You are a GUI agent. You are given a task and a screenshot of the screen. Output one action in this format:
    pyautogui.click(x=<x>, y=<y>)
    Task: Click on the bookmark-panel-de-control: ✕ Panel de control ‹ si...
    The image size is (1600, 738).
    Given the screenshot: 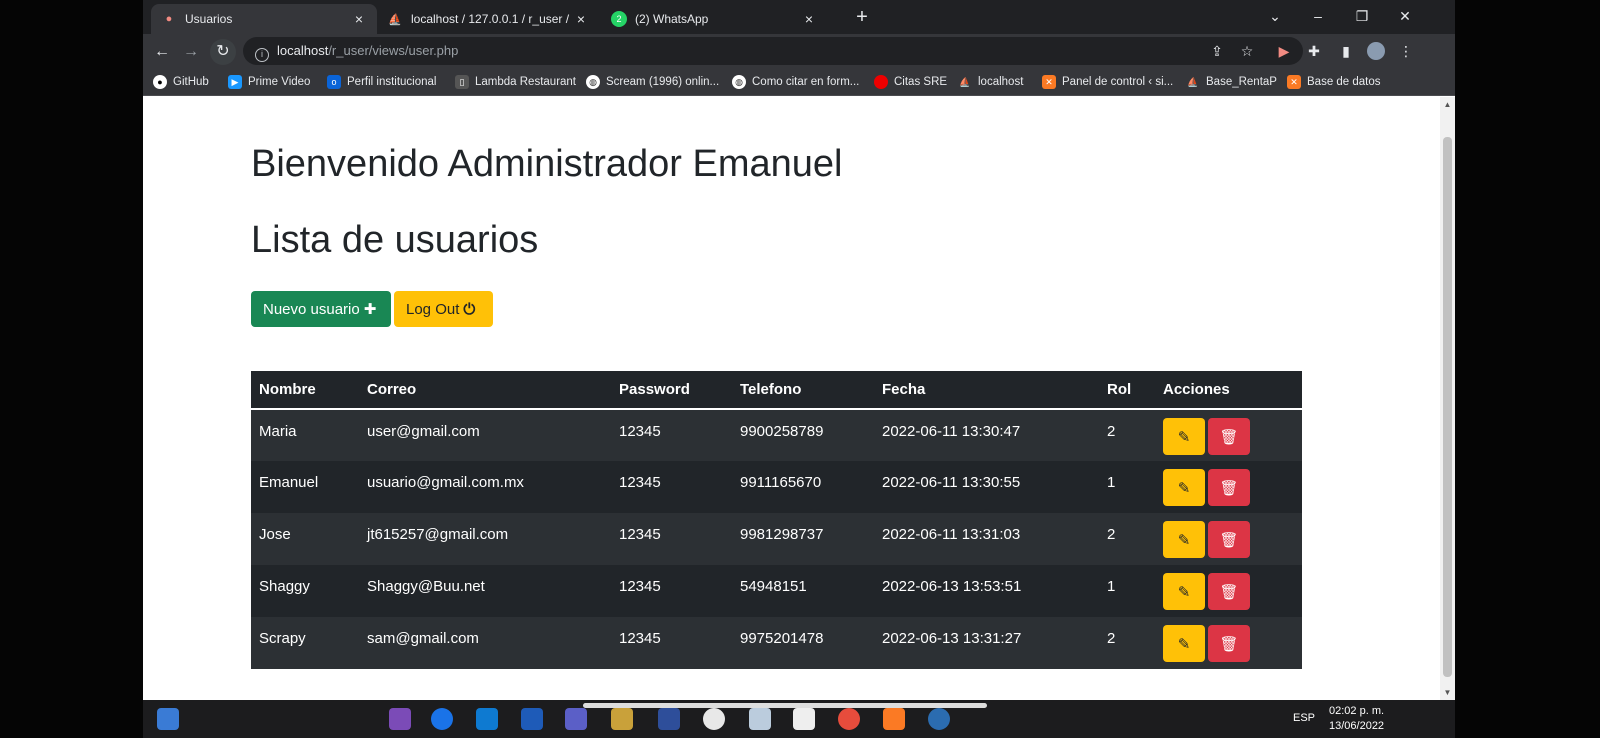 What is the action you would take?
    pyautogui.click(x=1107, y=82)
    